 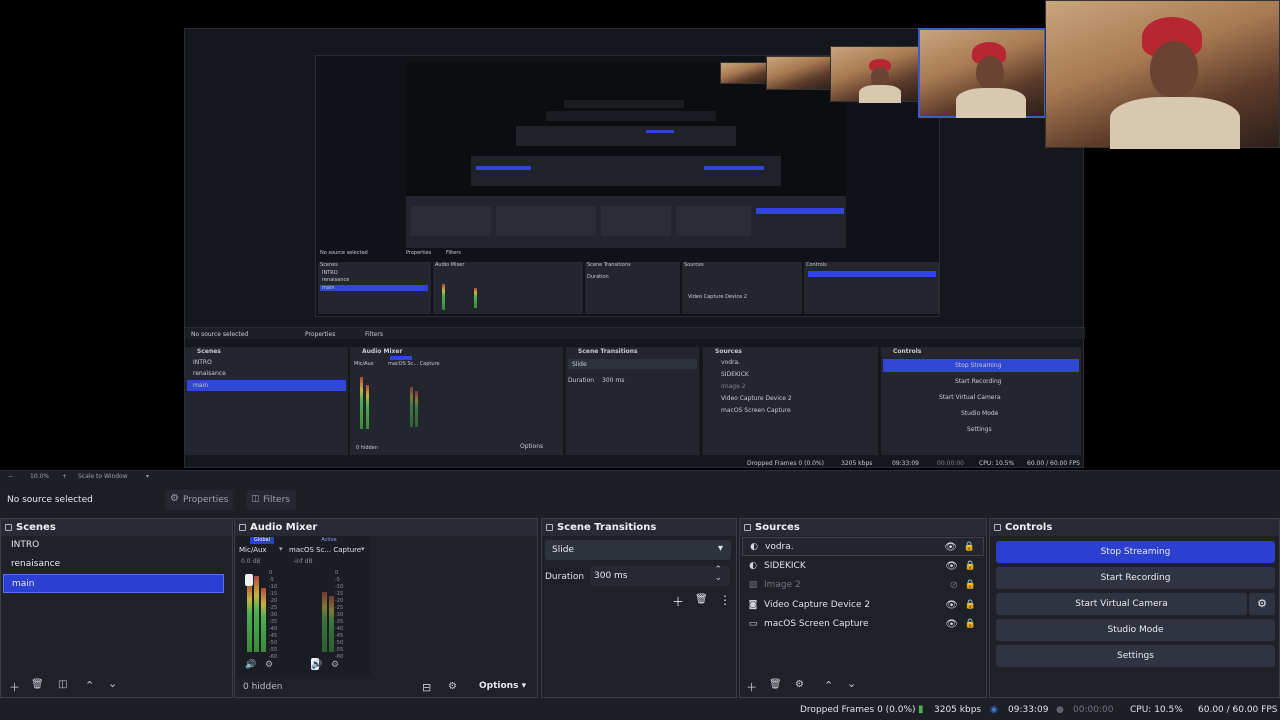 What do you see at coordinates (638, 550) in the screenshot?
I see `transition-select: Slide ▾` at bounding box center [638, 550].